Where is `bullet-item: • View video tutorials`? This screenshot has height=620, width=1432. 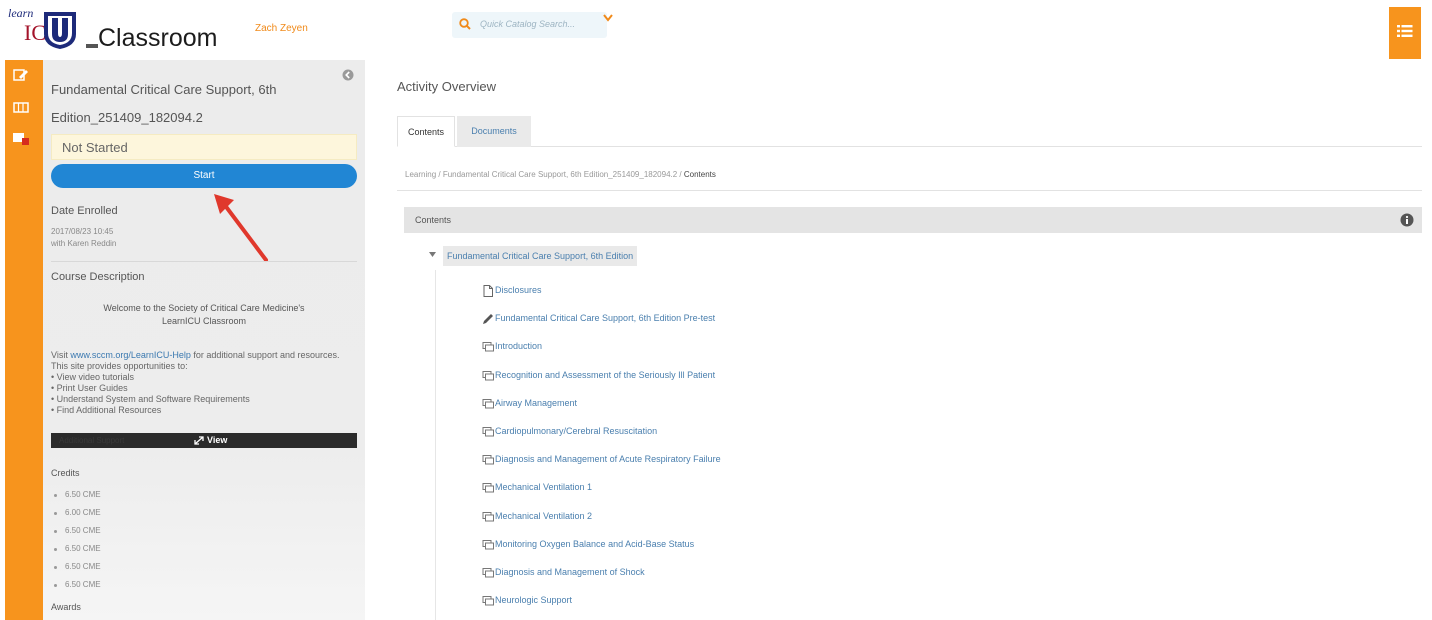
bullet-item: • View video tutorials is located at coordinates (93, 377).